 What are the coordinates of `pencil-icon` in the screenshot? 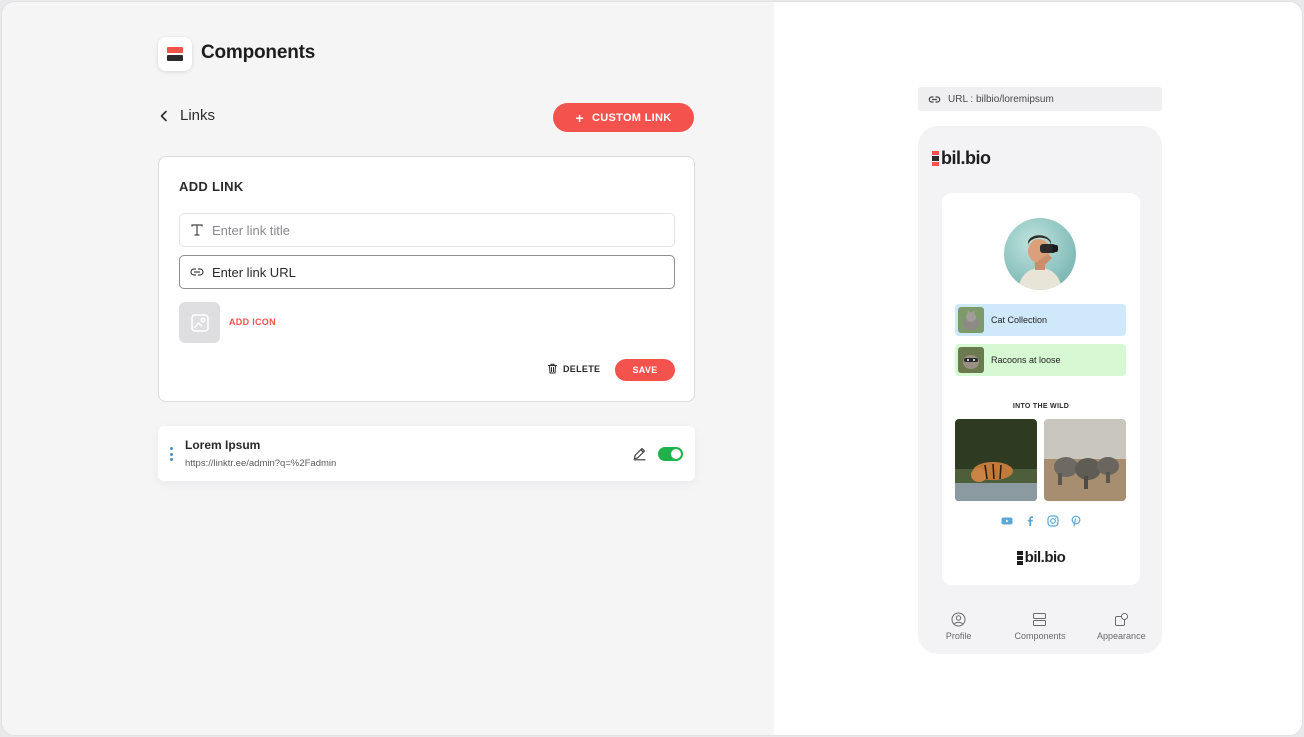 It's located at (639, 453).